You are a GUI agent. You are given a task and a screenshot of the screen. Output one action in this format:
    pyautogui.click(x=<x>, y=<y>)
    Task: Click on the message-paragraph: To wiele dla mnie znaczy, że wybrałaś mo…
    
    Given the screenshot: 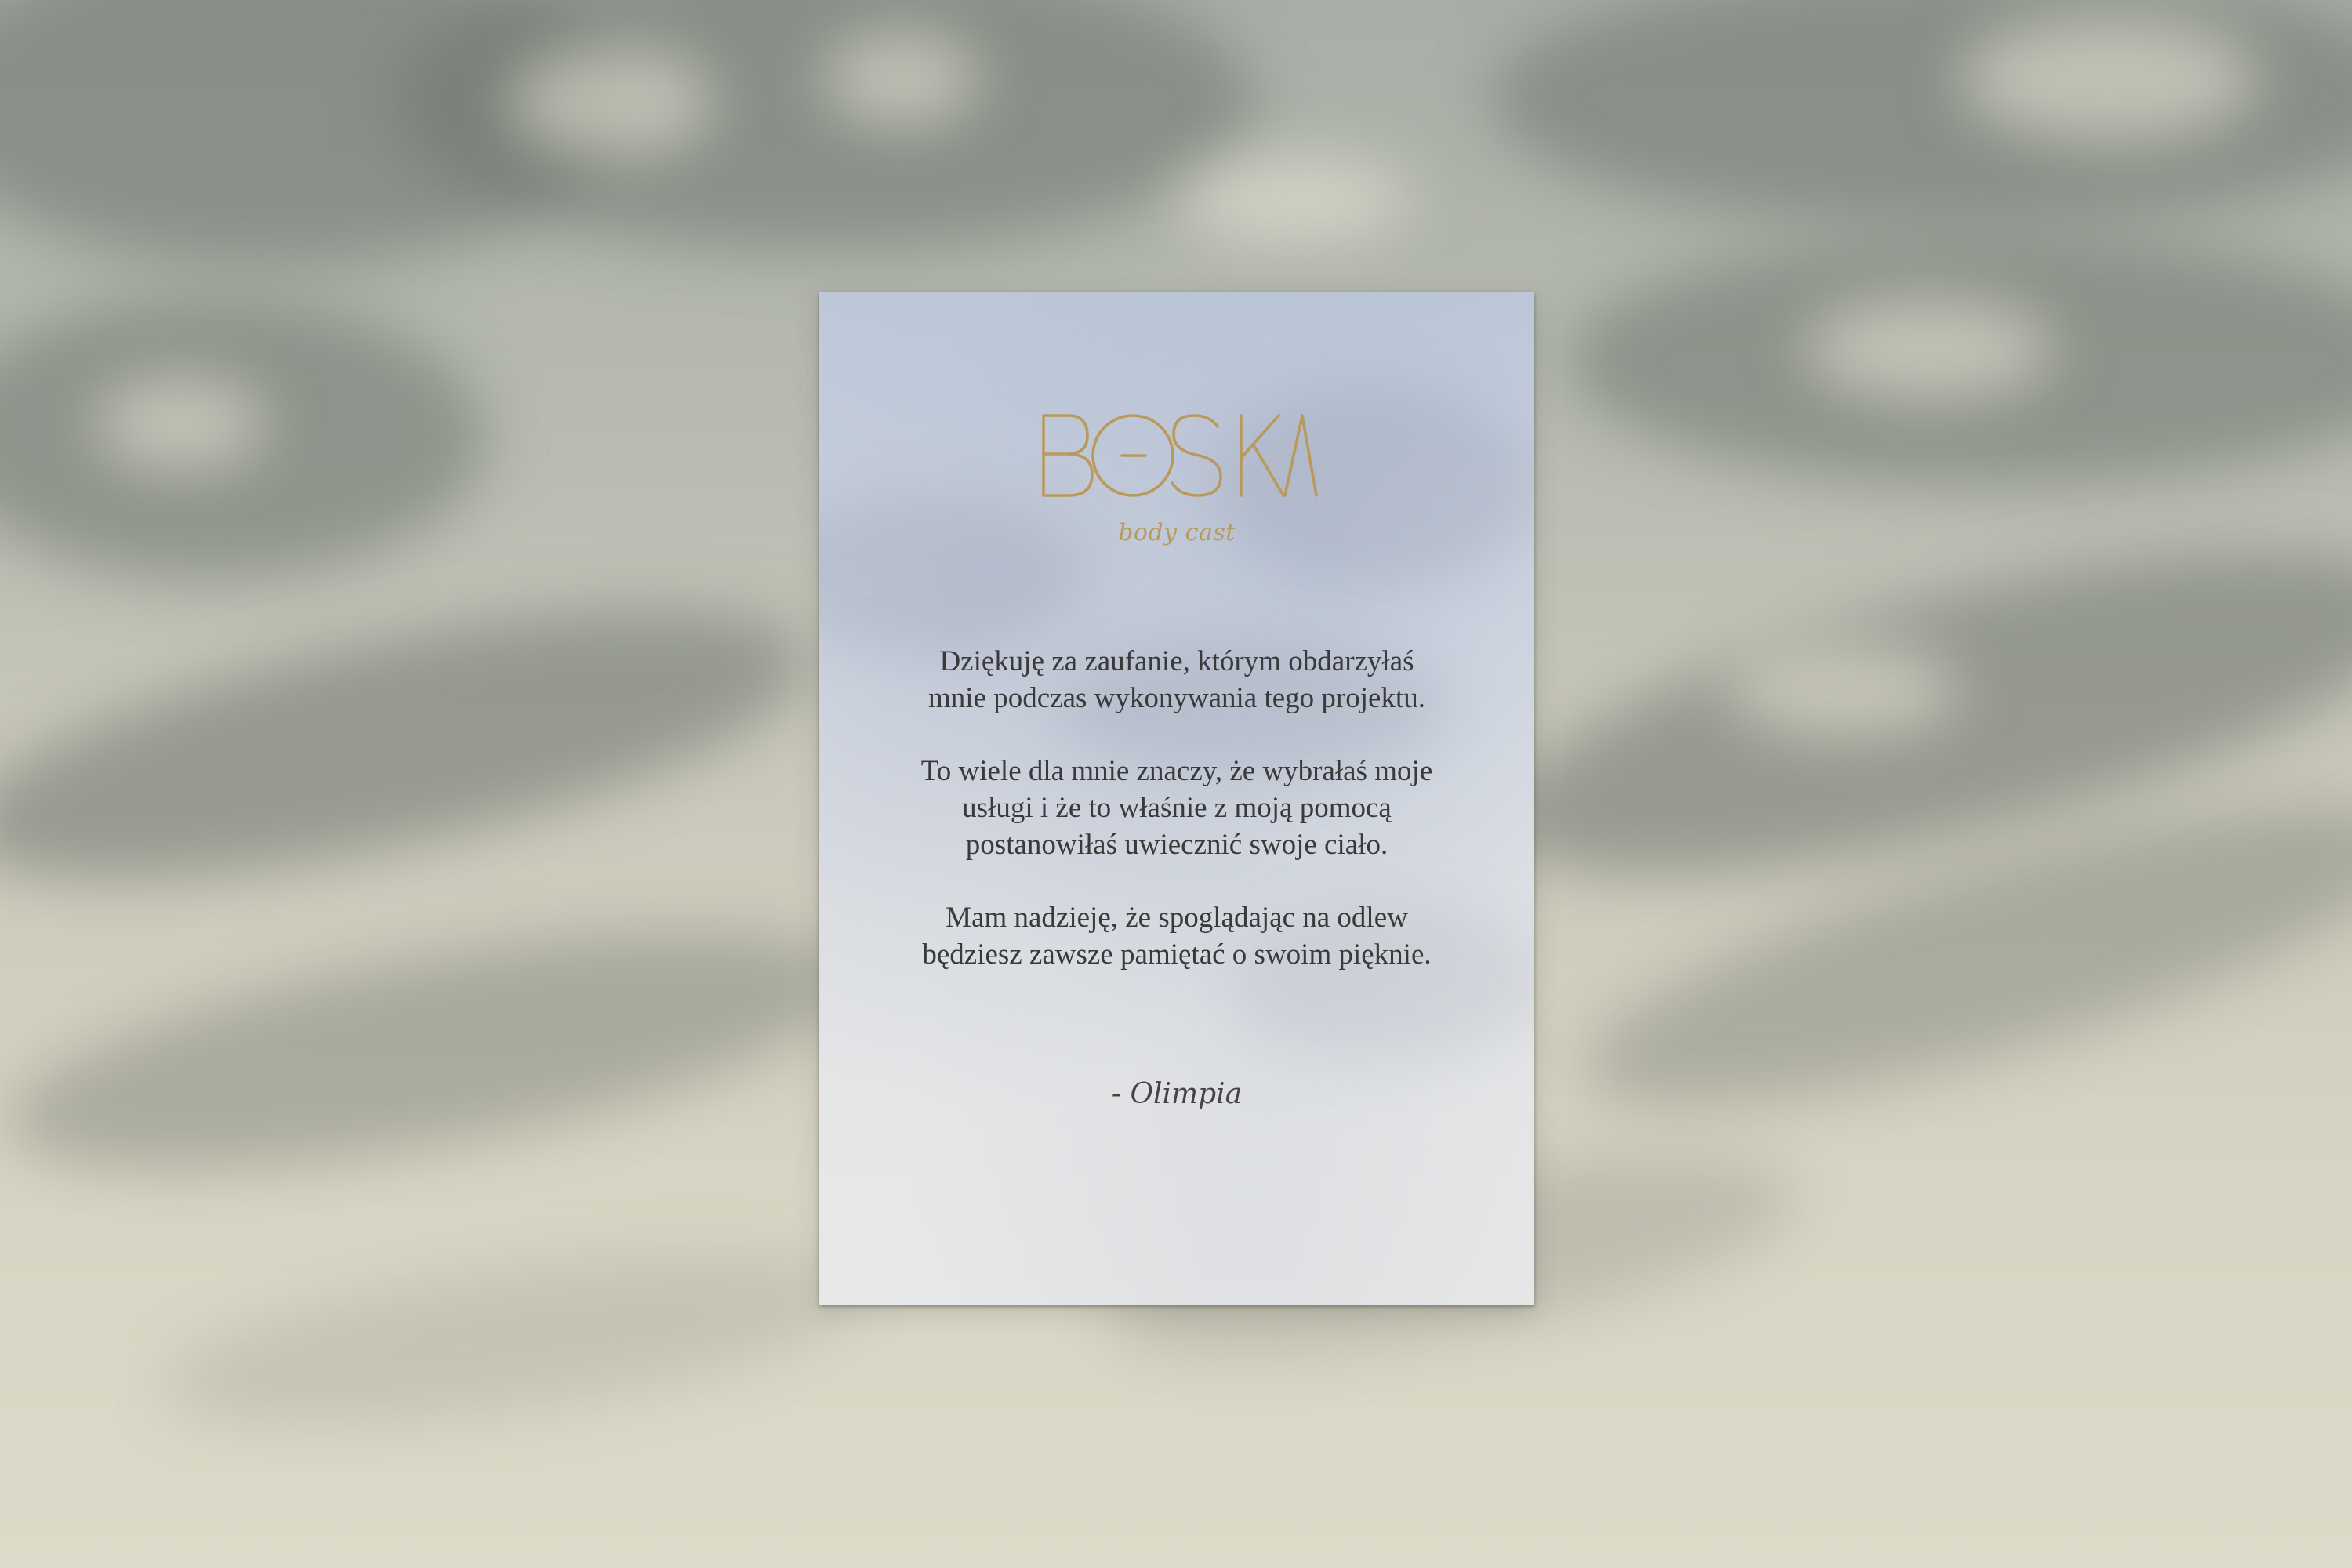 What is the action you would take?
    pyautogui.click(x=1177, y=808)
    